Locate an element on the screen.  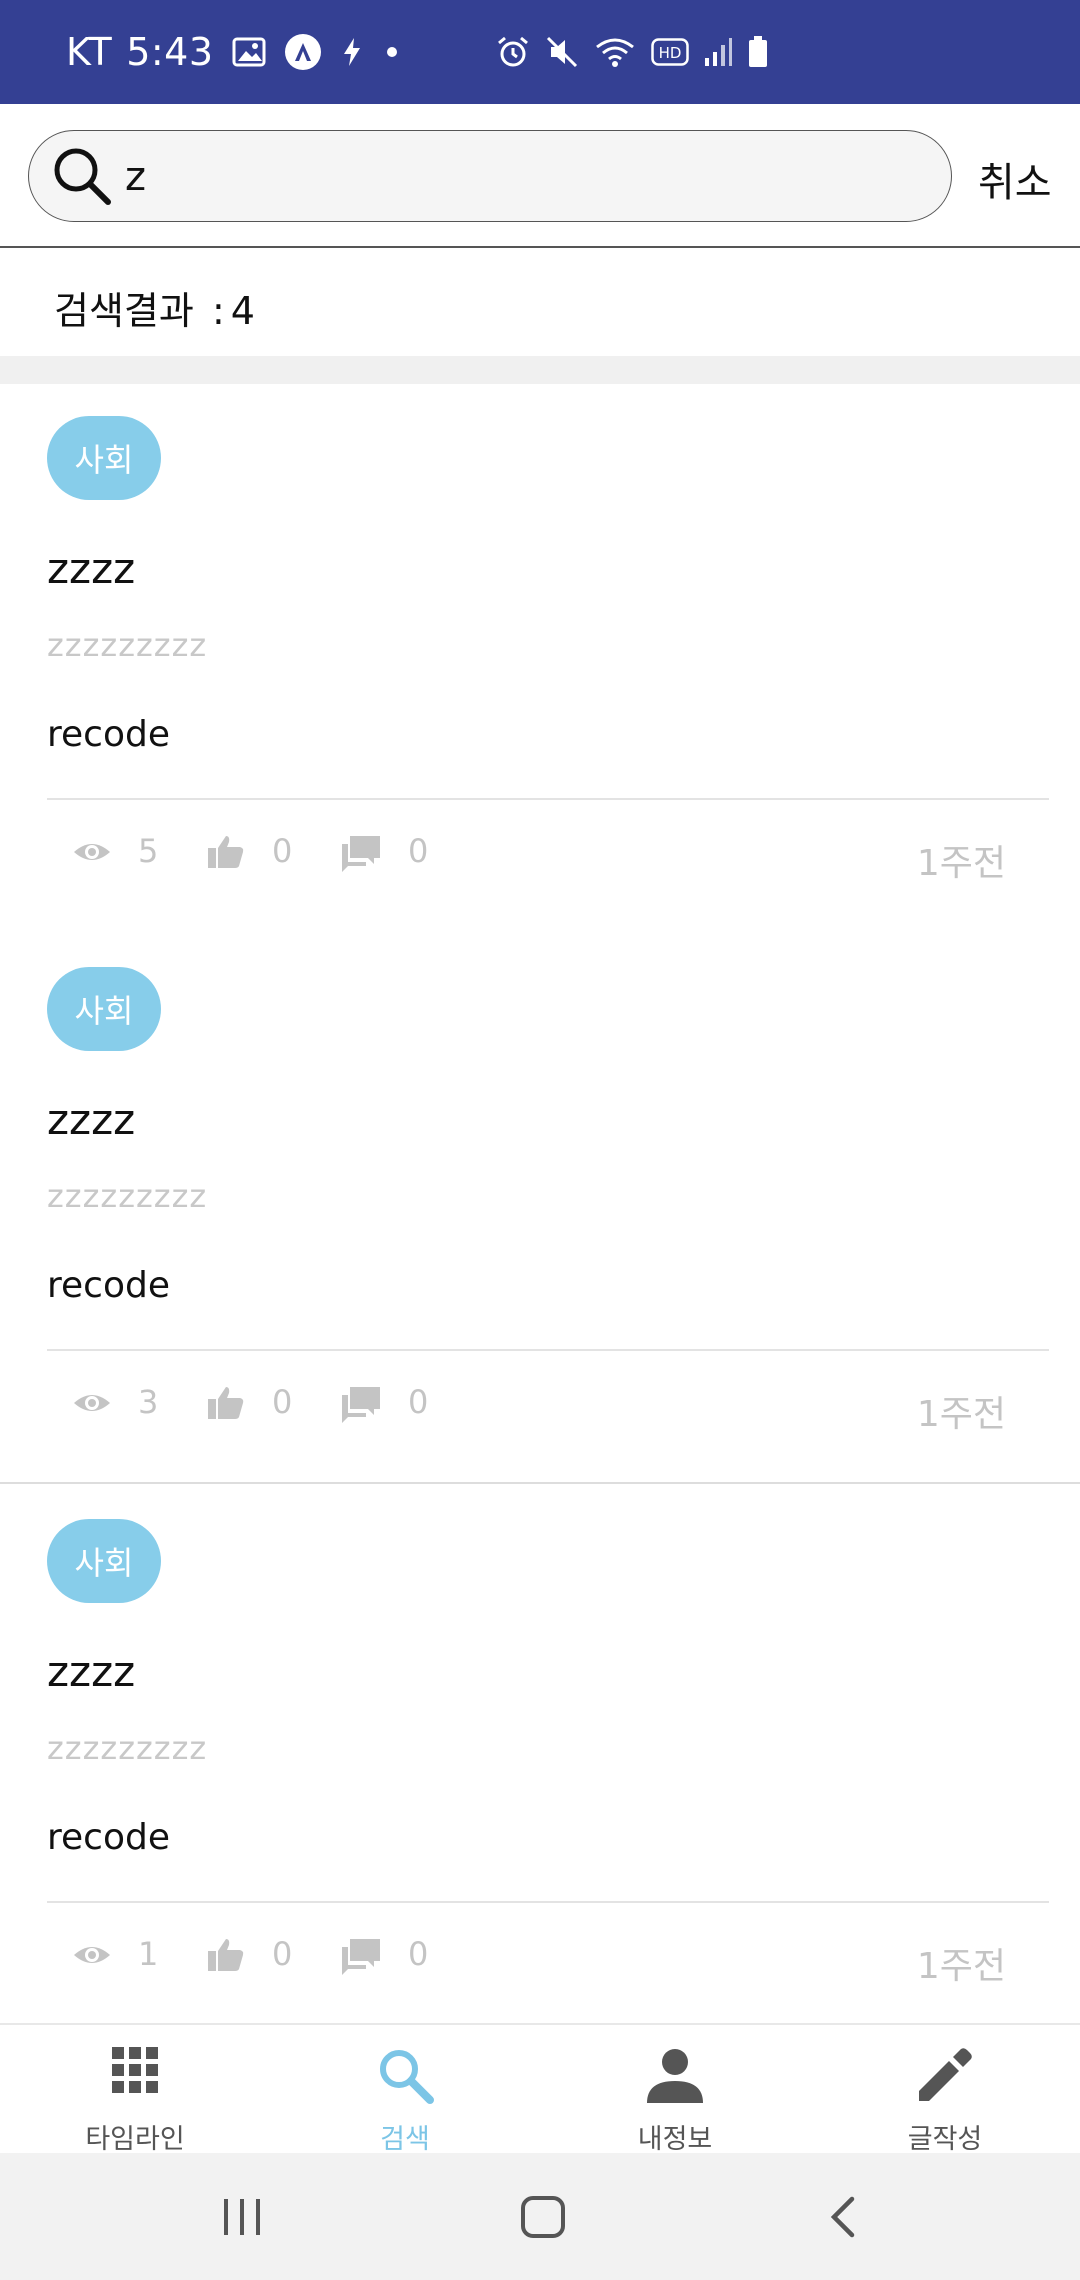
search-box is located at coordinates (490, 176).